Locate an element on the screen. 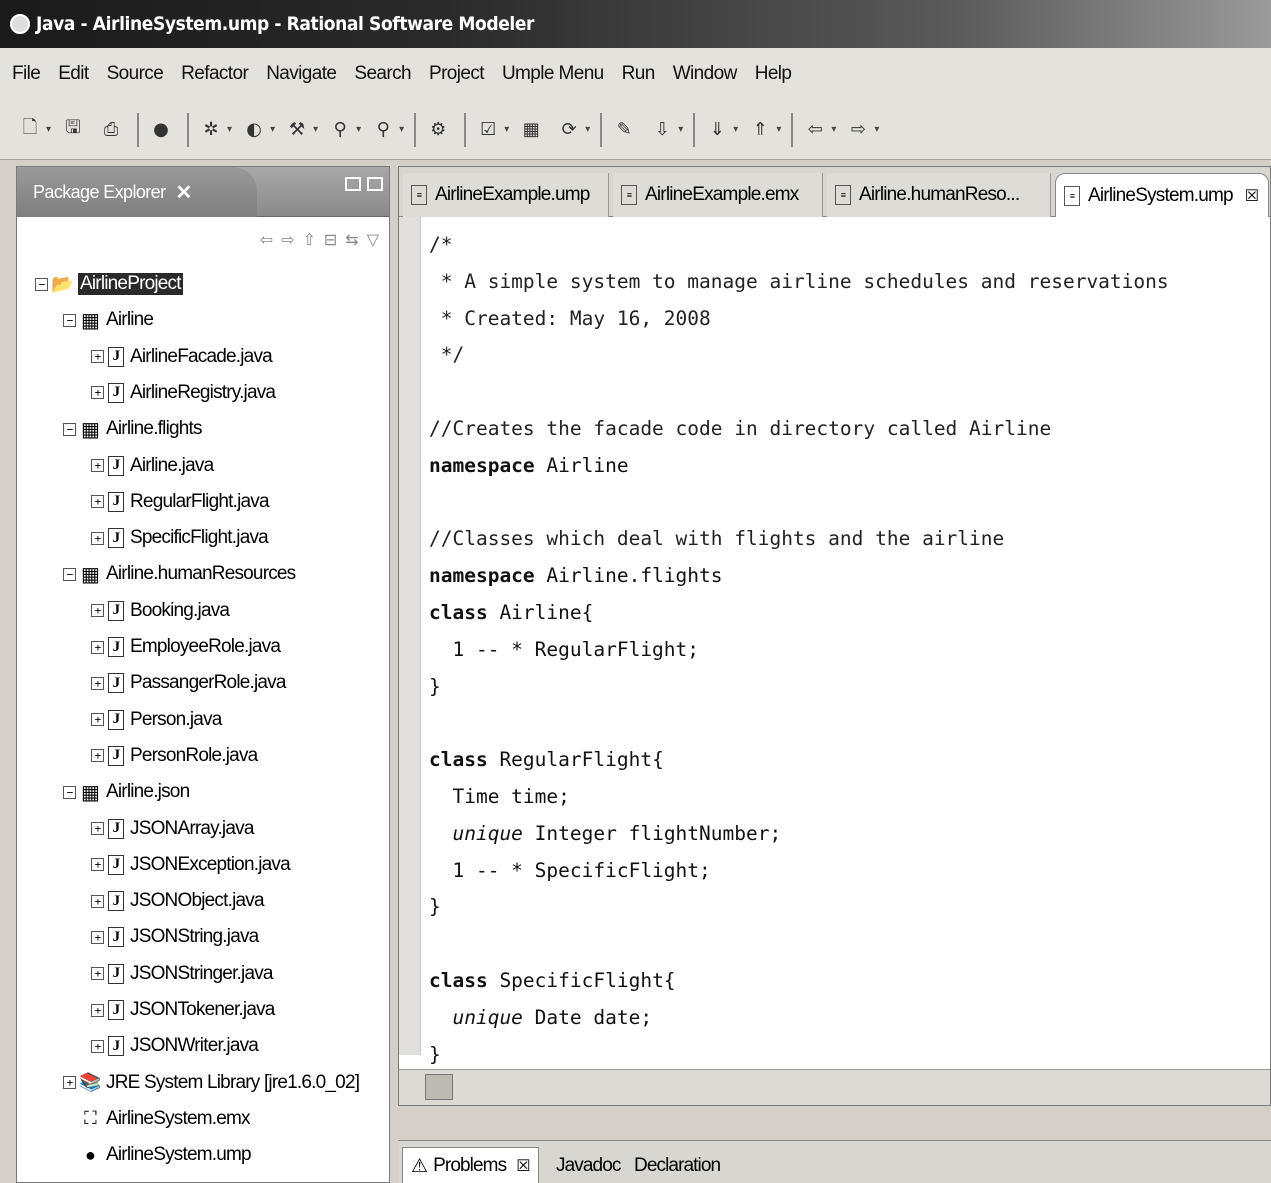 Image resolution: width=1271 pixels, height=1183 pixels. tree-item: + J JSONArray.java is located at coordinates (172, 829).